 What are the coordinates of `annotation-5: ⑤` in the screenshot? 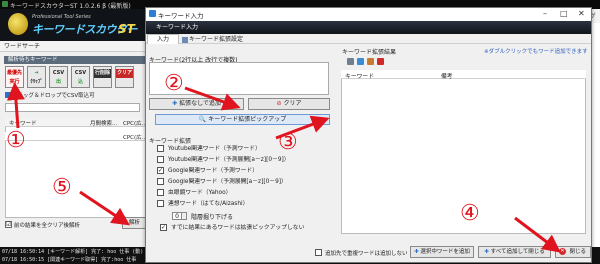 It's located at (62, 187).